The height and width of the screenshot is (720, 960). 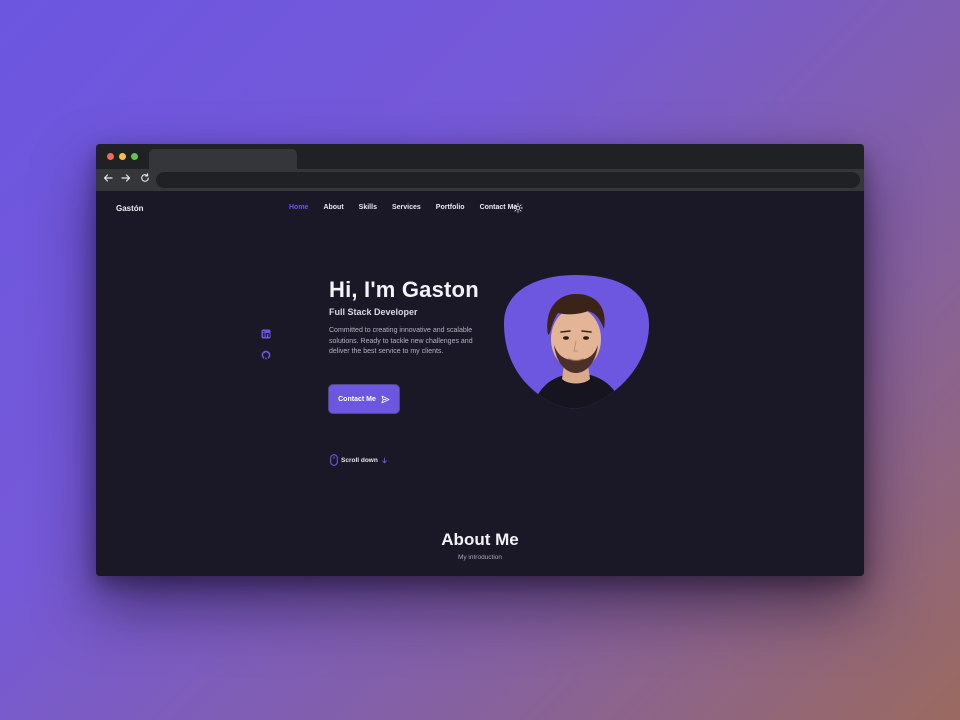 I want to click on mouse-icon, so click(x=334, y=460).